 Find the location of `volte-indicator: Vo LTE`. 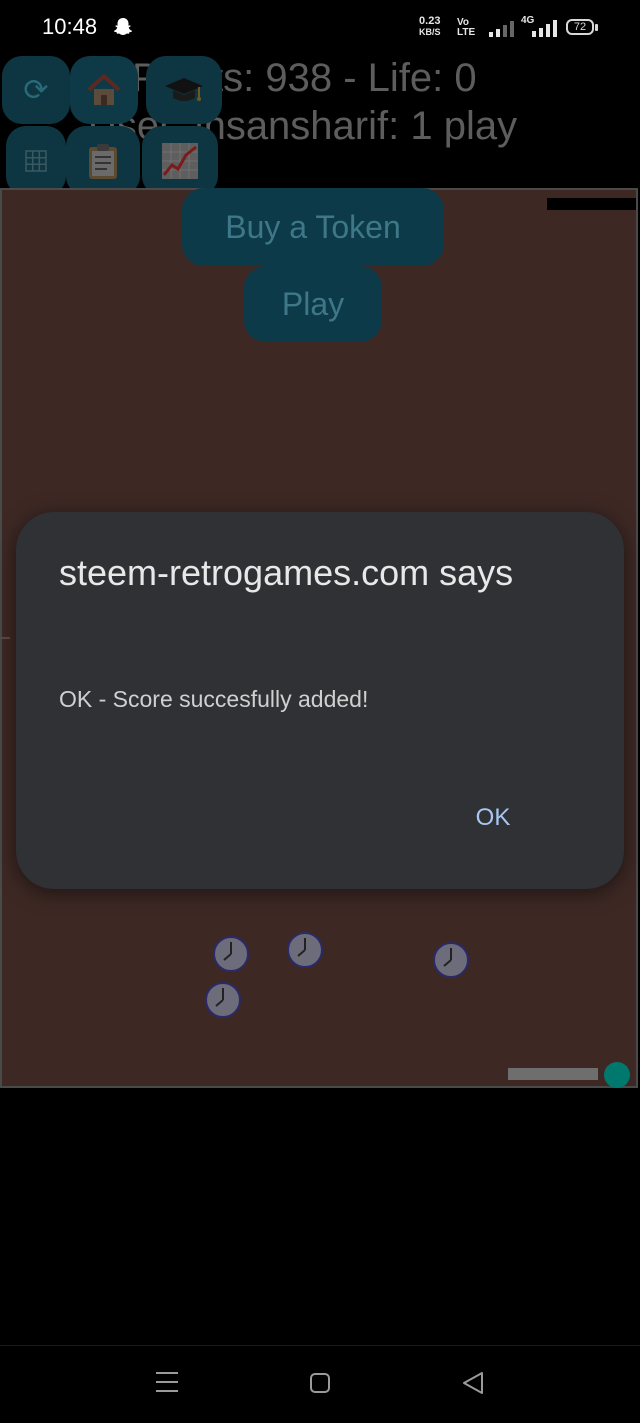

volte-indicator: Vo LTE is located at coordinates (466, 28).